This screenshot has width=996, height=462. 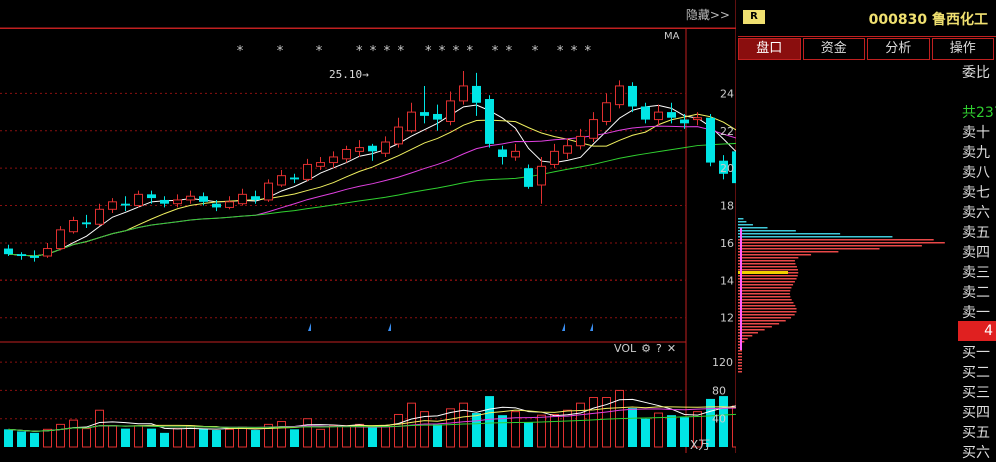 I want to click on volume-tick-label: 120, so click(x=722, y=362).